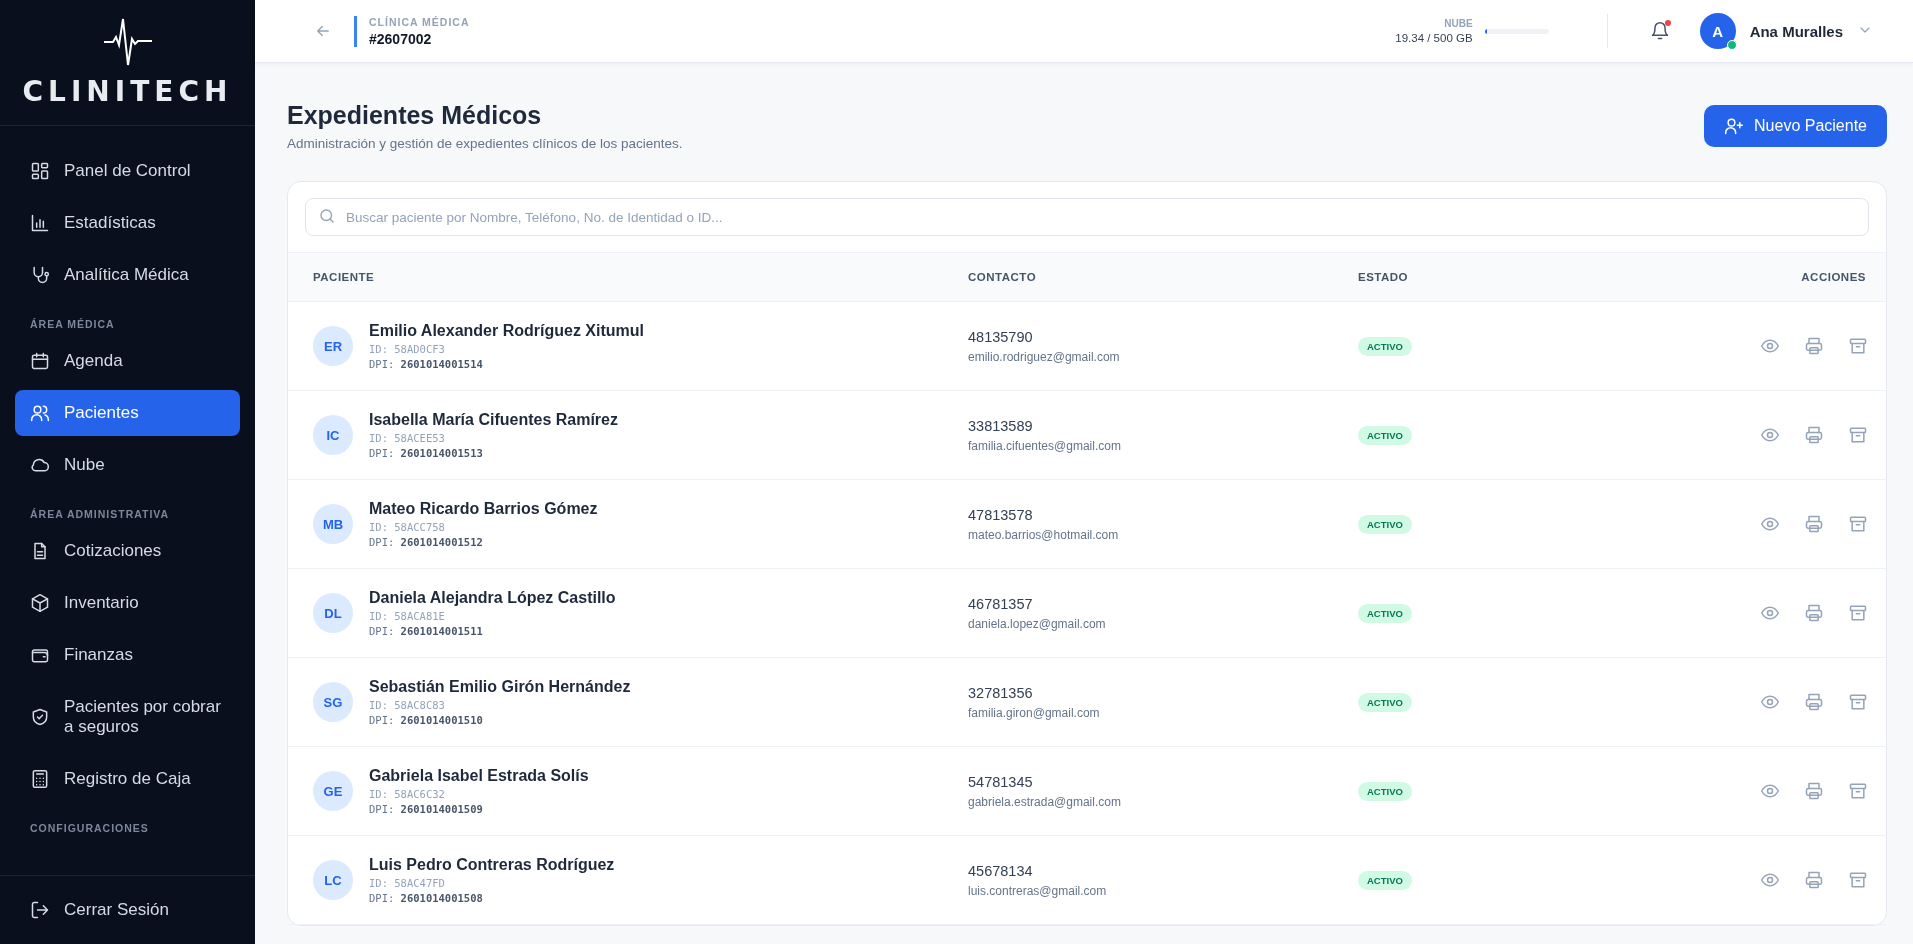  What do you see at coordinates (127, 275) in the screenshot?
I see `sidebar-item: Analítica Médica` at bounding box center [127, 275].